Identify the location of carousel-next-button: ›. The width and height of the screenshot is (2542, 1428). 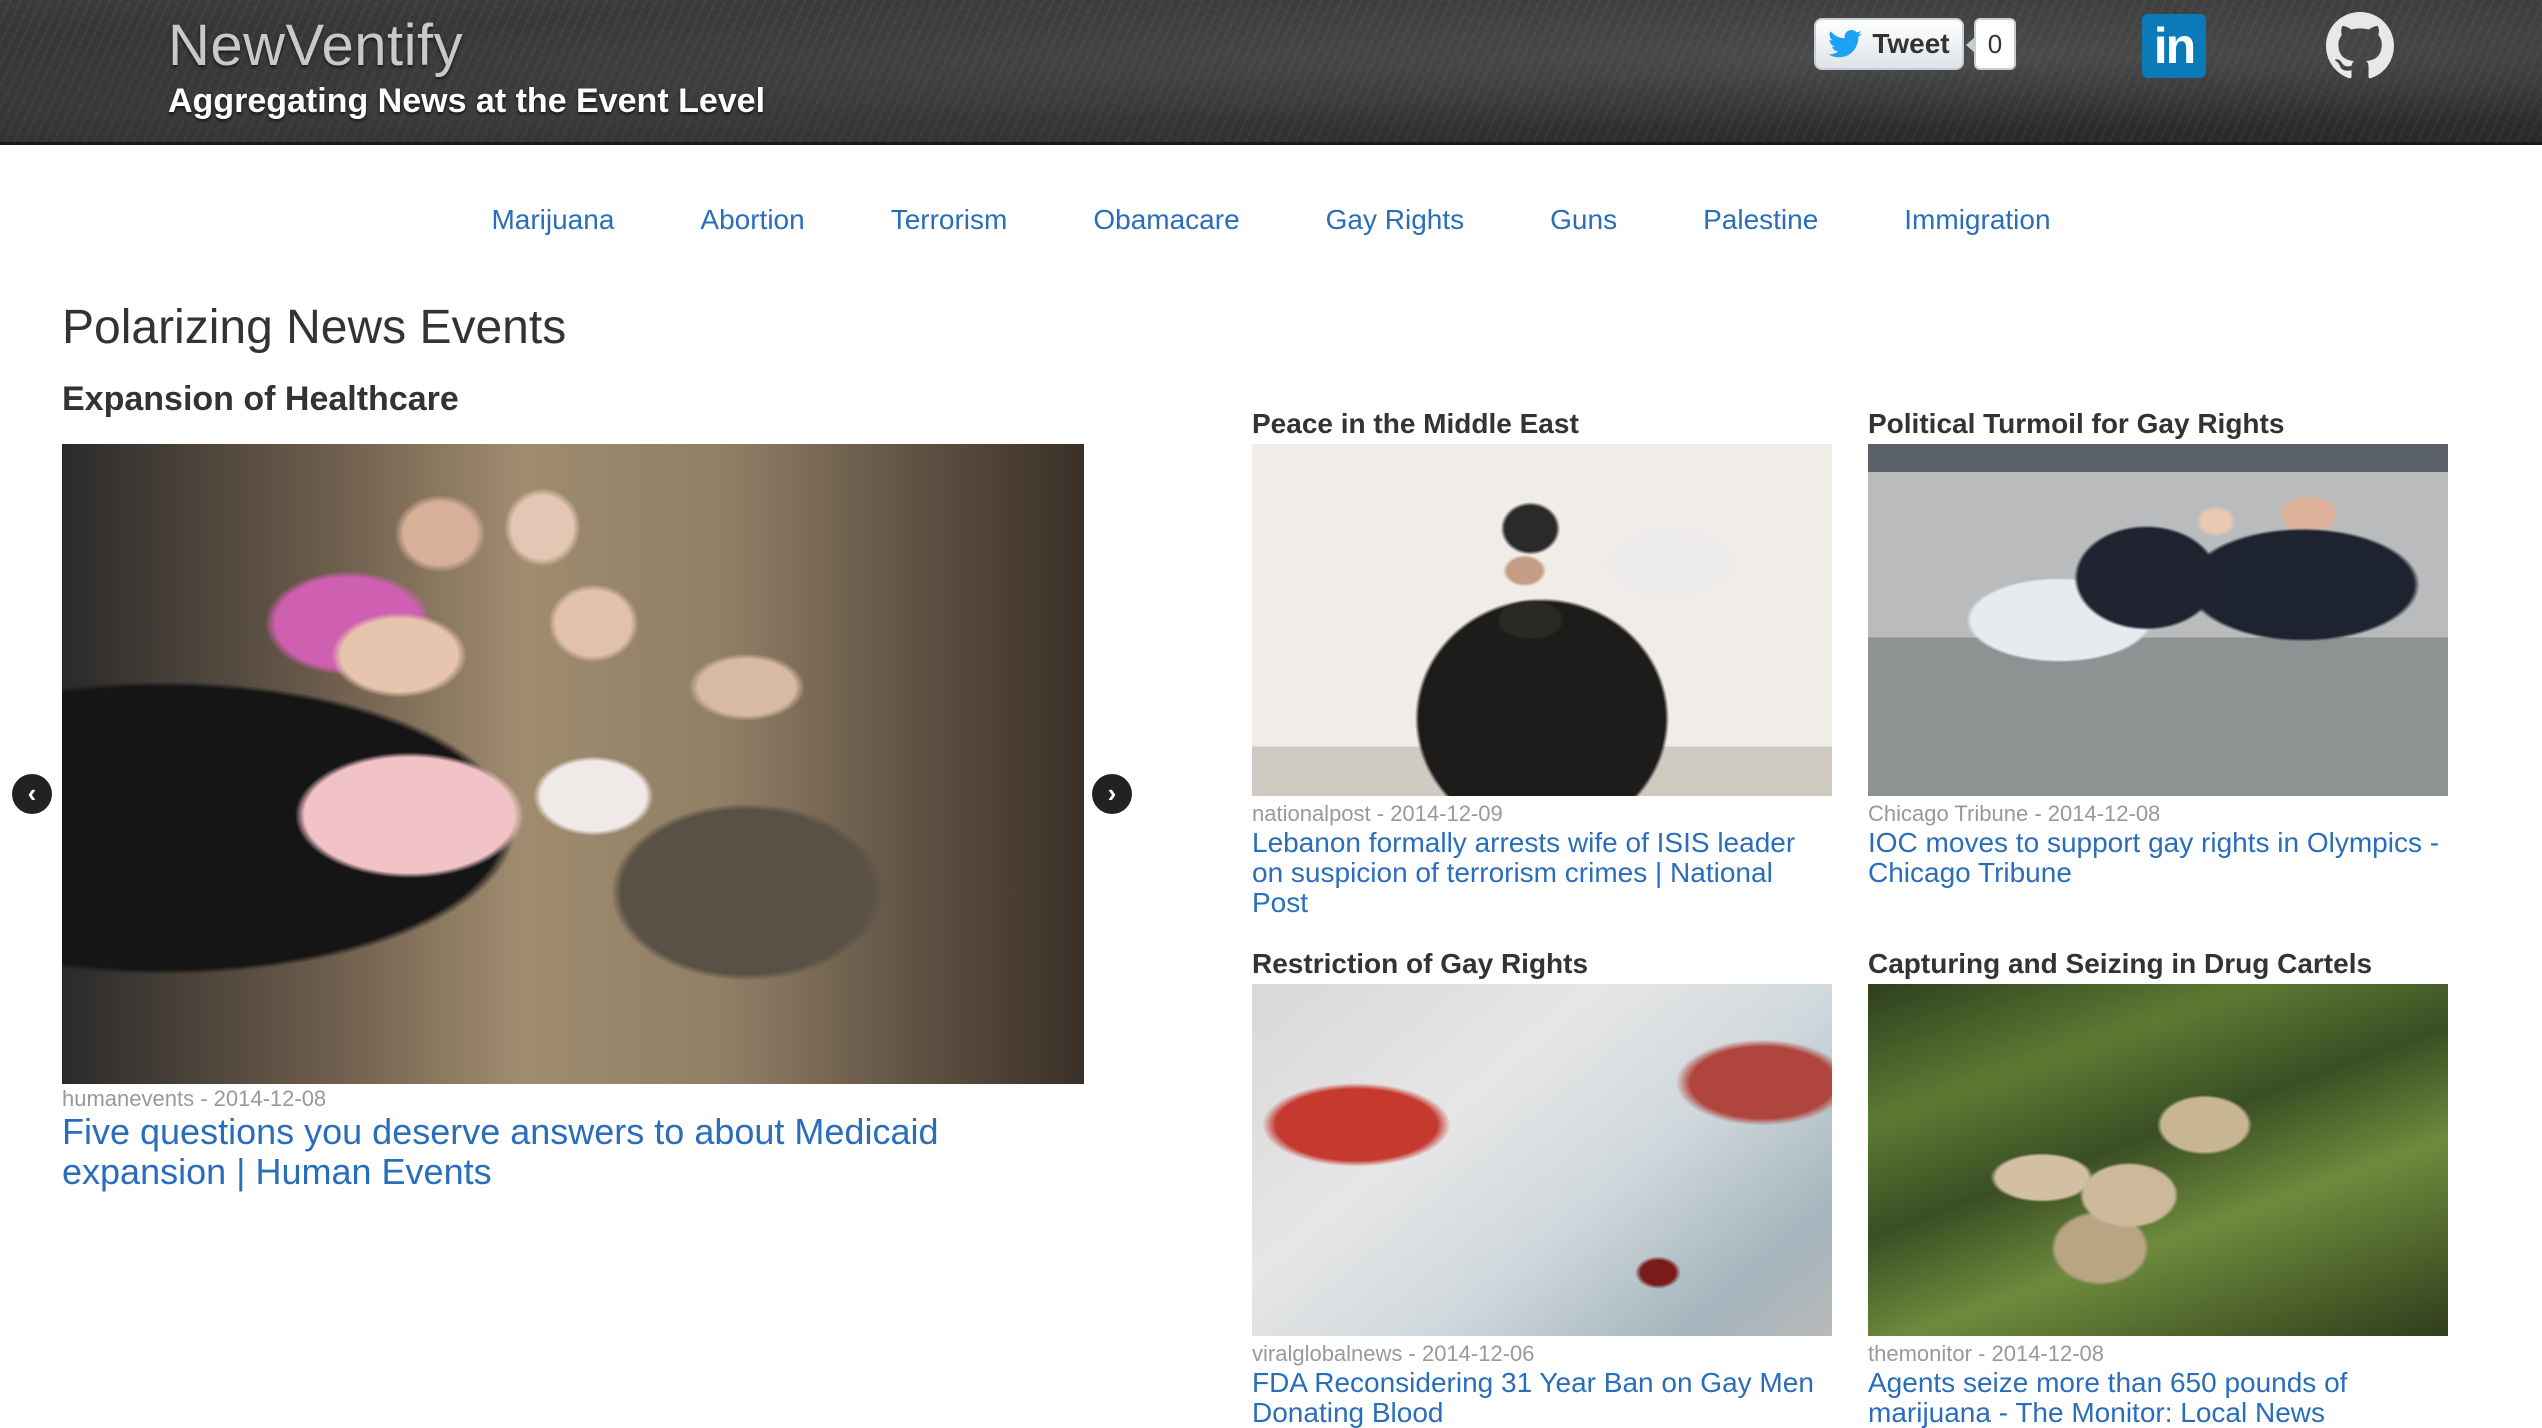
(1112, 794).